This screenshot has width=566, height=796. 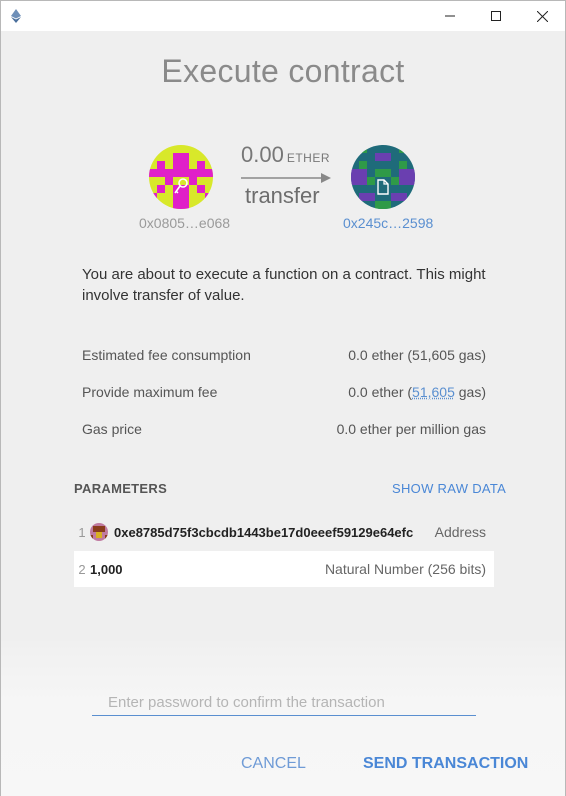 What do you see at coordinates (445, 764) in the screenshot?
I see `send-transaction-button: SEND TRANSACTION` at bounding box center [445, 764].